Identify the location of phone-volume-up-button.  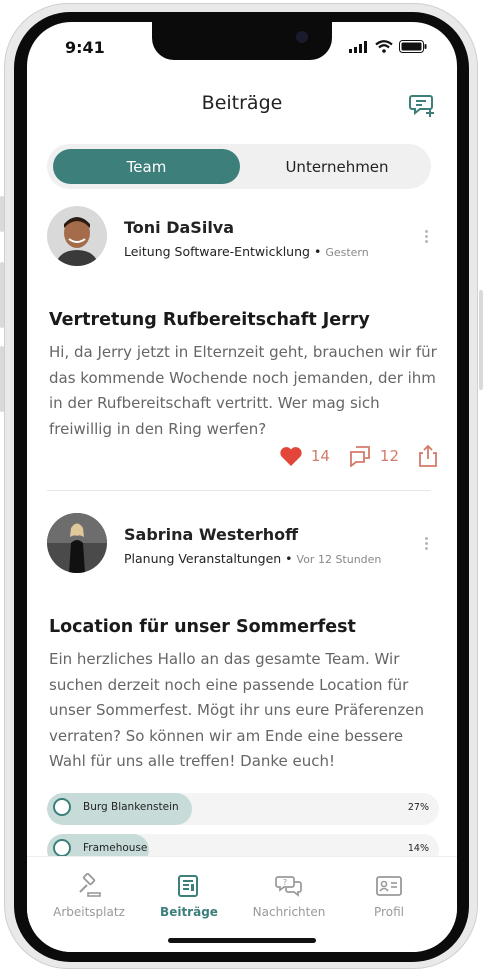
(2, 295).